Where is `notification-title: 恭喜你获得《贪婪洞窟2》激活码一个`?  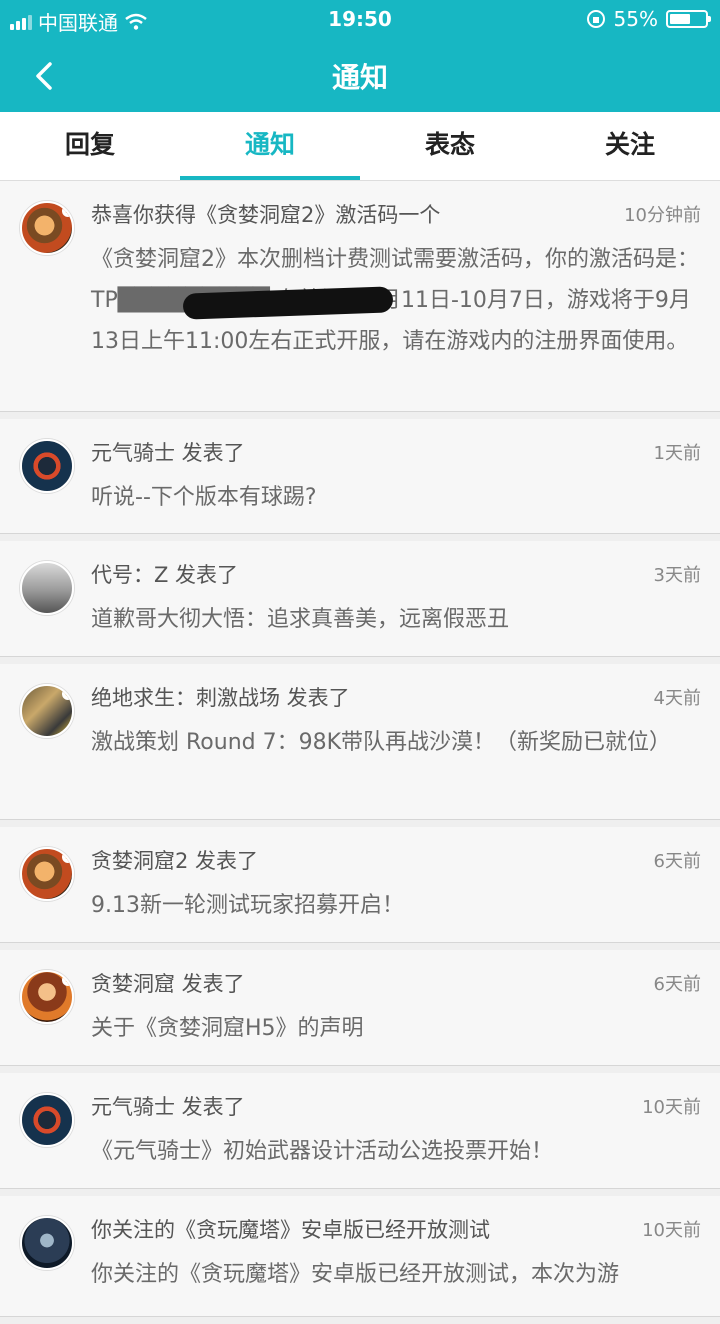 notification-title: 恭喜你获得《贪婪洞窟2》激活码一个 is located at coordinates (266, 215).